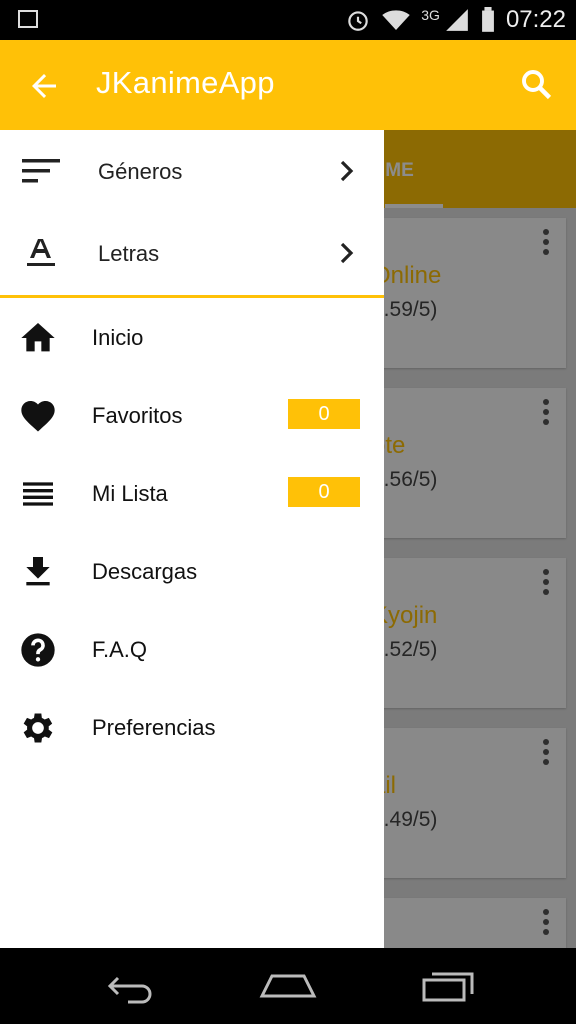 This screenshot has width=576, height=1024. What do you see at coordinates (38, 494) in the screenshot?
I see `list-icon` at bounding box center [38, 494].